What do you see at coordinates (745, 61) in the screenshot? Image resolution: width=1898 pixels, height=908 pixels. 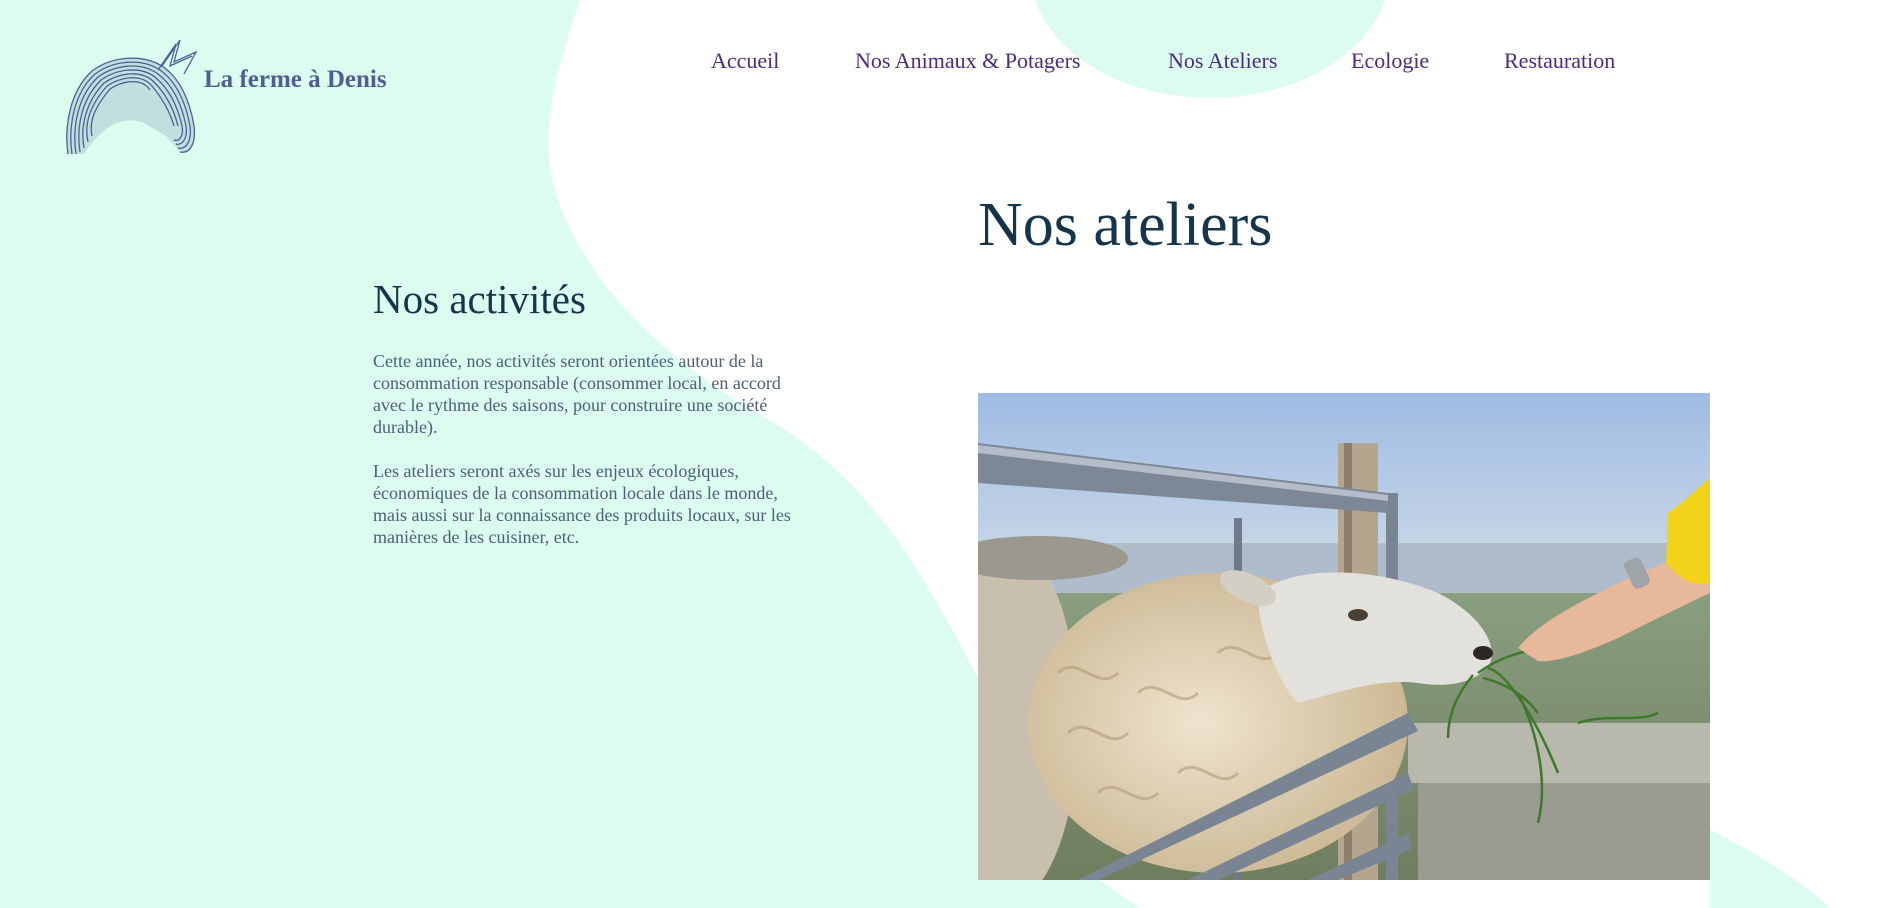 I see `nav-item-accueil: Accueil` at bounding box center [745, 61].